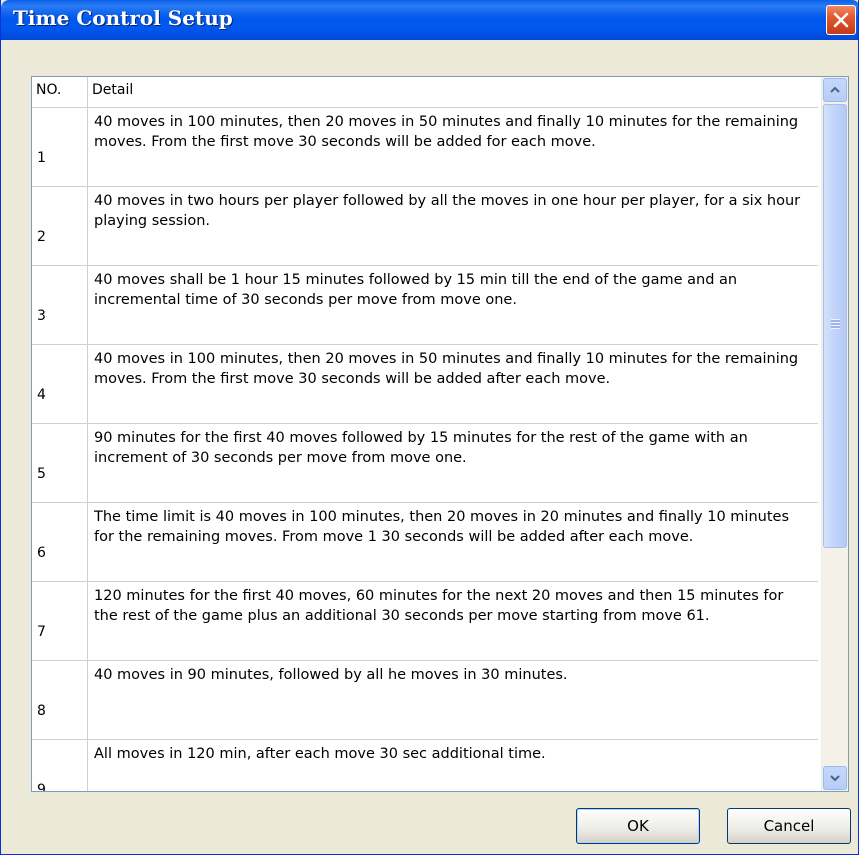  I want to click on row-number-text: 7, so click(41, 632).